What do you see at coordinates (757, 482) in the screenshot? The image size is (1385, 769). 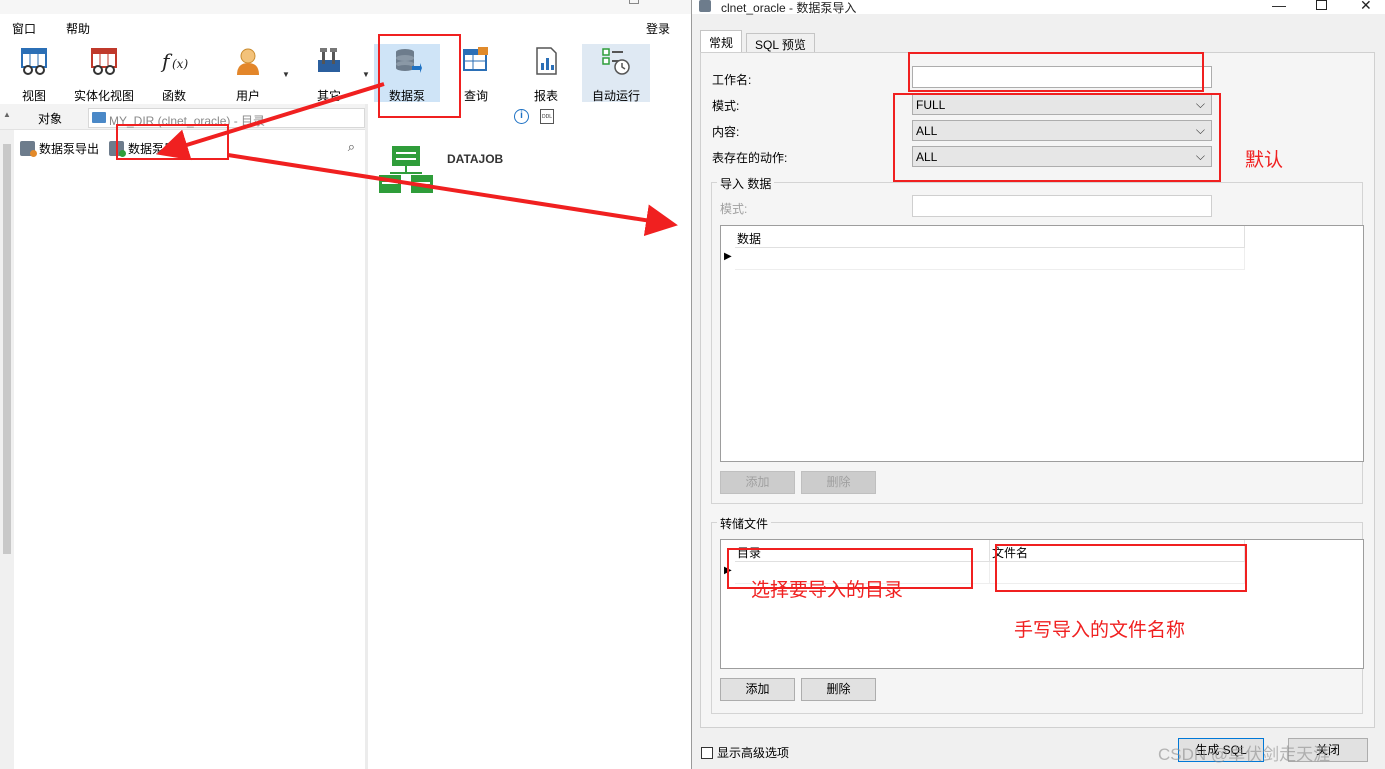 I see `import-add-button: 添加` at bounding box center [757, 482].